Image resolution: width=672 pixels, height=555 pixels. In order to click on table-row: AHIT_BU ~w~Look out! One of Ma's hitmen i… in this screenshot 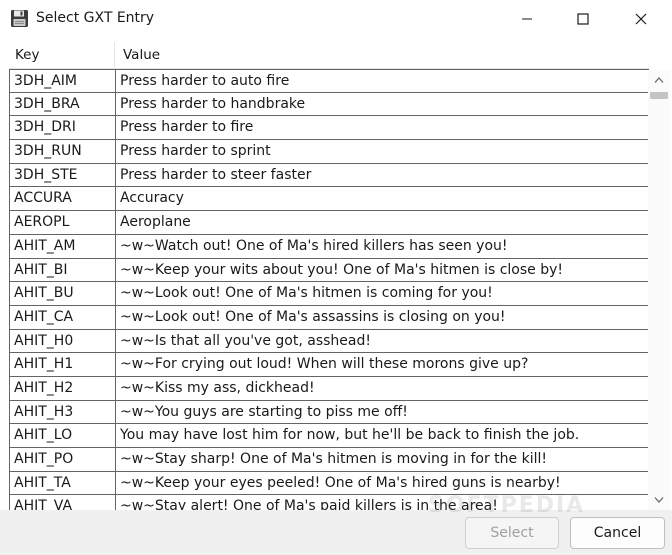, I will do `click(329, 294)`.